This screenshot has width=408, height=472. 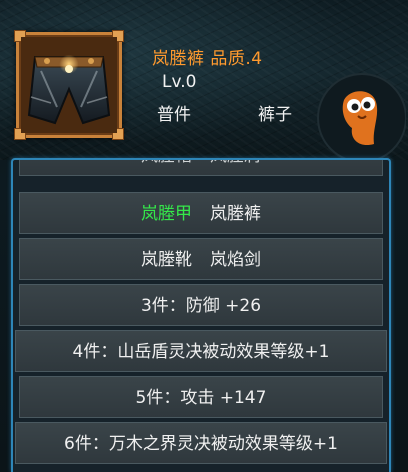 I want to click on item-name: 岚塍裤 品质.4, so click(x=207, y=59).